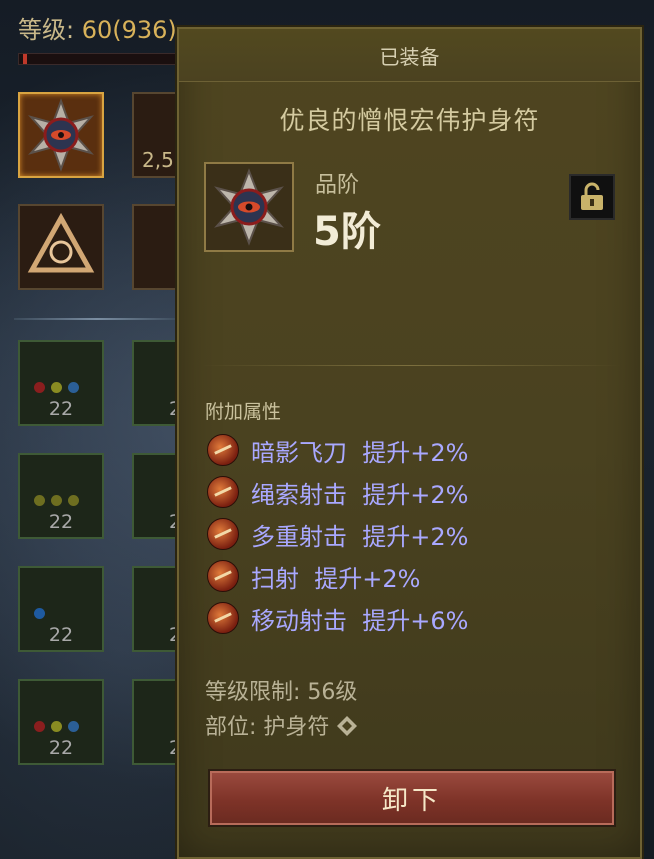  I want to click on skill-strafe-icon, so click(223, 576).